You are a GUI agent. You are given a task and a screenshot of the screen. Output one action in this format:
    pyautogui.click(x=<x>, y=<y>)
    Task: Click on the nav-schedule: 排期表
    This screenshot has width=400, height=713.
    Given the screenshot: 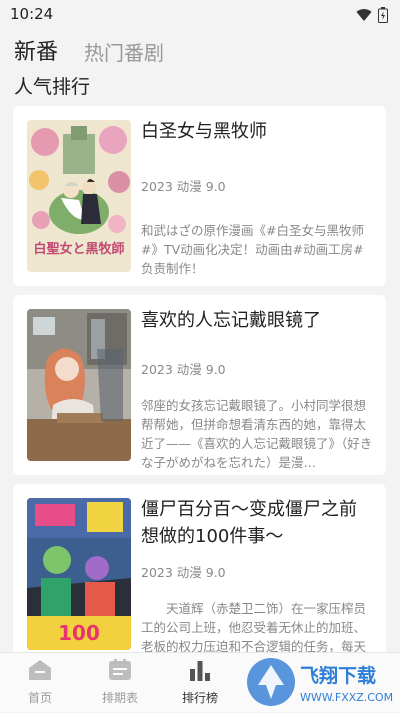 What is the action you would take?
    pyautogui.click(x=120, y=682)
    